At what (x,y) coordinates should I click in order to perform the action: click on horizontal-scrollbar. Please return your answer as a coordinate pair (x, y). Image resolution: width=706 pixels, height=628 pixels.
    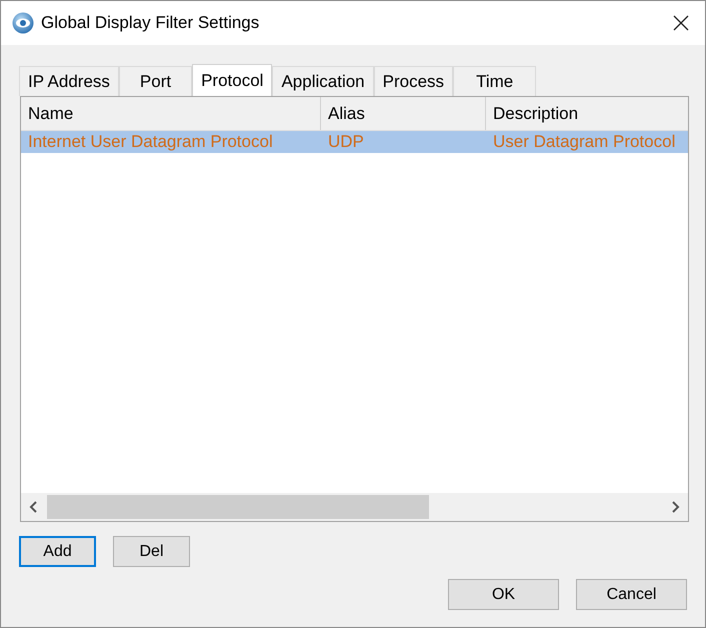
    Looking at the image, I should click on (354, 507).